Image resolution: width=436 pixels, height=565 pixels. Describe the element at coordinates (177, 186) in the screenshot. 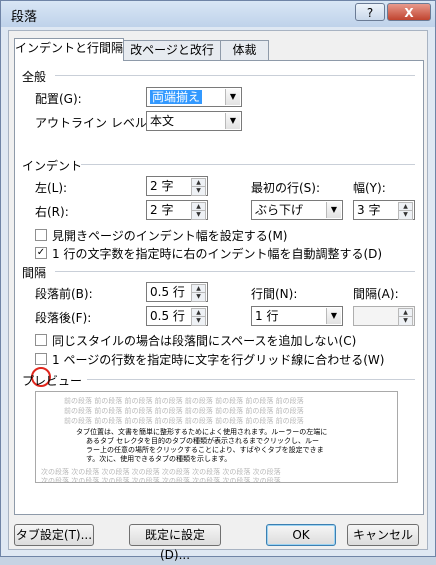

I see `indent-left-spinner: 2 字 ▲ ▼` at that location.